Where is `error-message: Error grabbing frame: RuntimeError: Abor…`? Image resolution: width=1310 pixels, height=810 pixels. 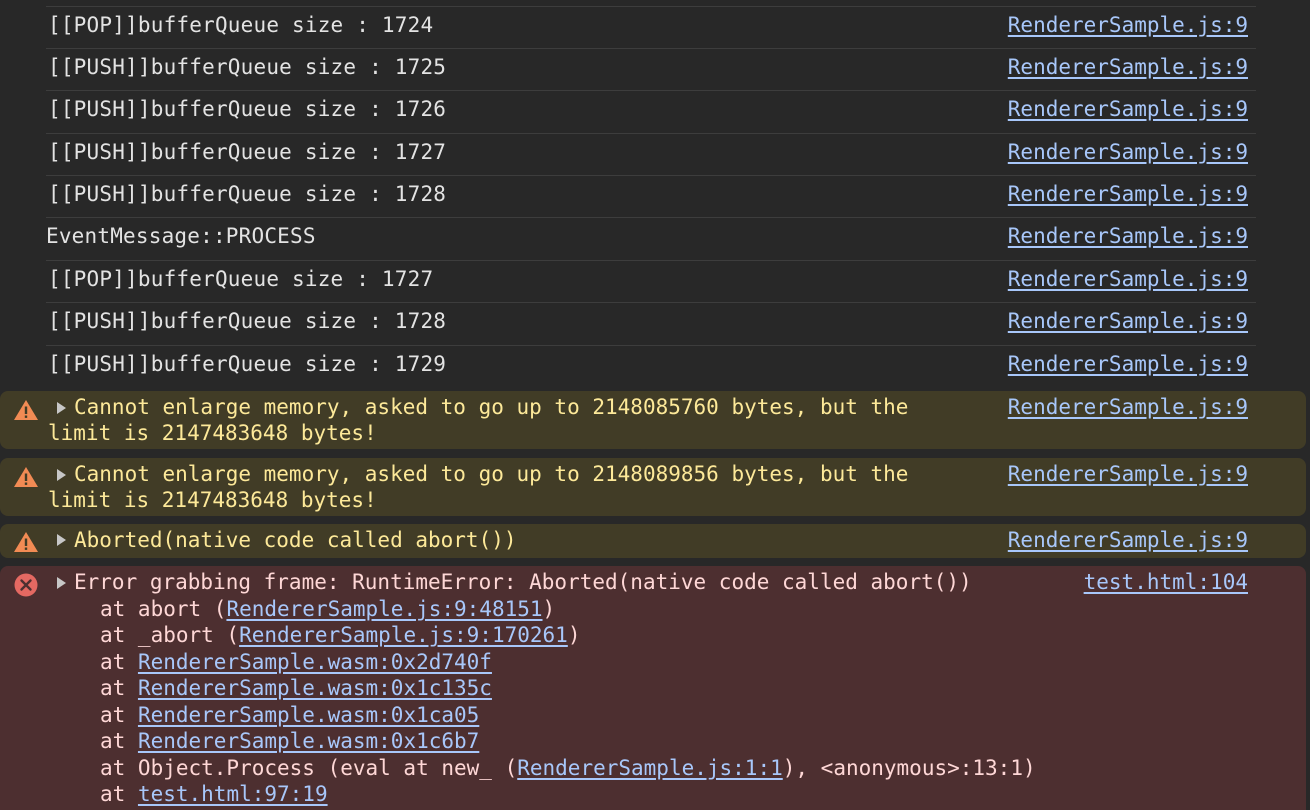
error-message: Error grabbing frame: RuntimeError: Abor… is located at coordinates (523, 582).